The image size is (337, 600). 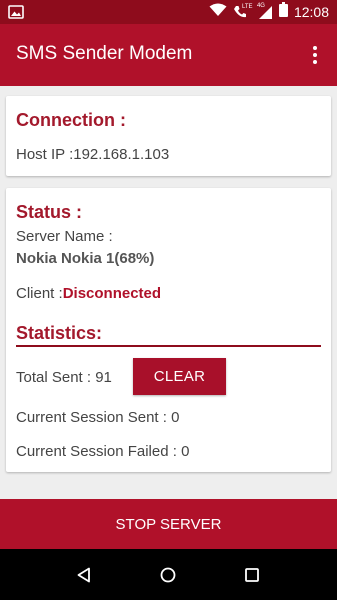 I want to click on statistics-heading: Statistics:, so click(x=59, y=333).